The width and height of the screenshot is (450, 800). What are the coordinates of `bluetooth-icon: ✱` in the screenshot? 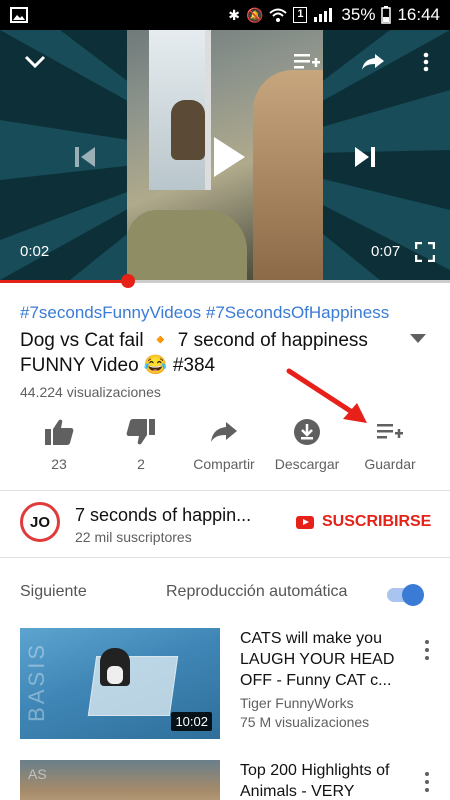 It's located at (234, 15).